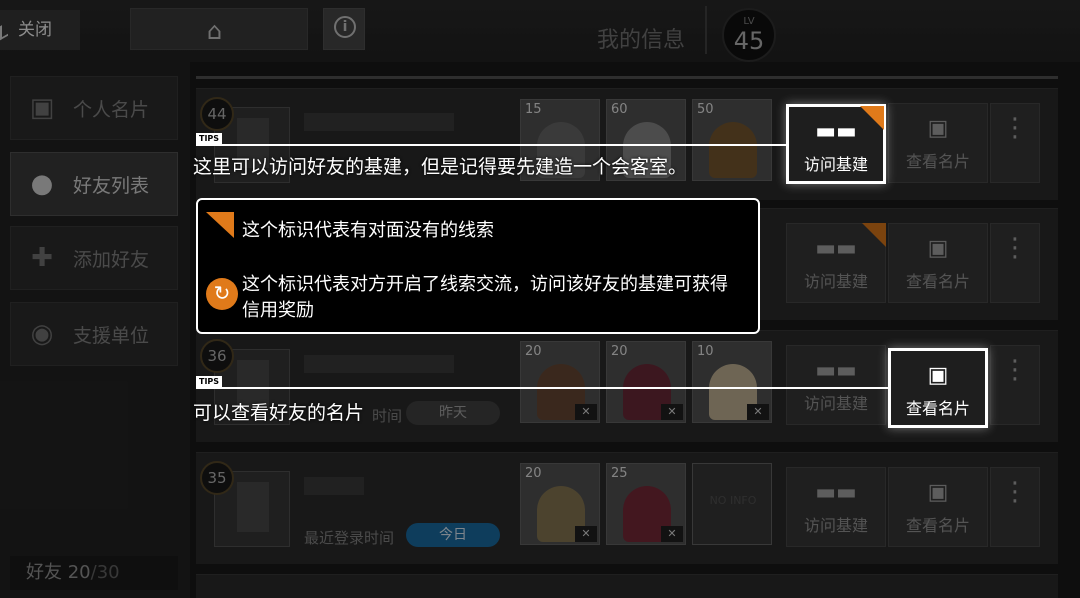 The width and height of the screenshot is (1080, 598). Describe the element at coordinates (836, 144) in the screenshot. I see `visit-base-button-highlighted: ▬▬ 访问基建` at that location.